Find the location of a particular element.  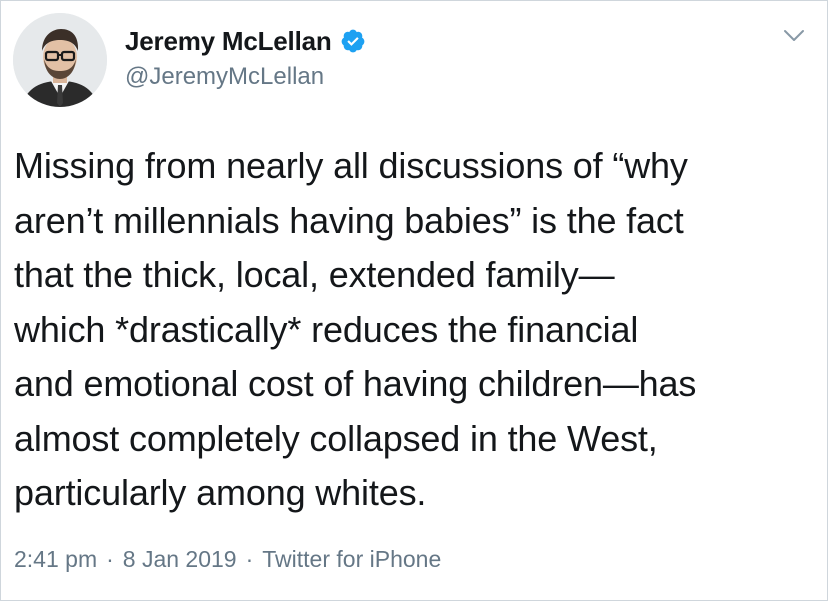

avatar-image is located at coordinates (60, 60).